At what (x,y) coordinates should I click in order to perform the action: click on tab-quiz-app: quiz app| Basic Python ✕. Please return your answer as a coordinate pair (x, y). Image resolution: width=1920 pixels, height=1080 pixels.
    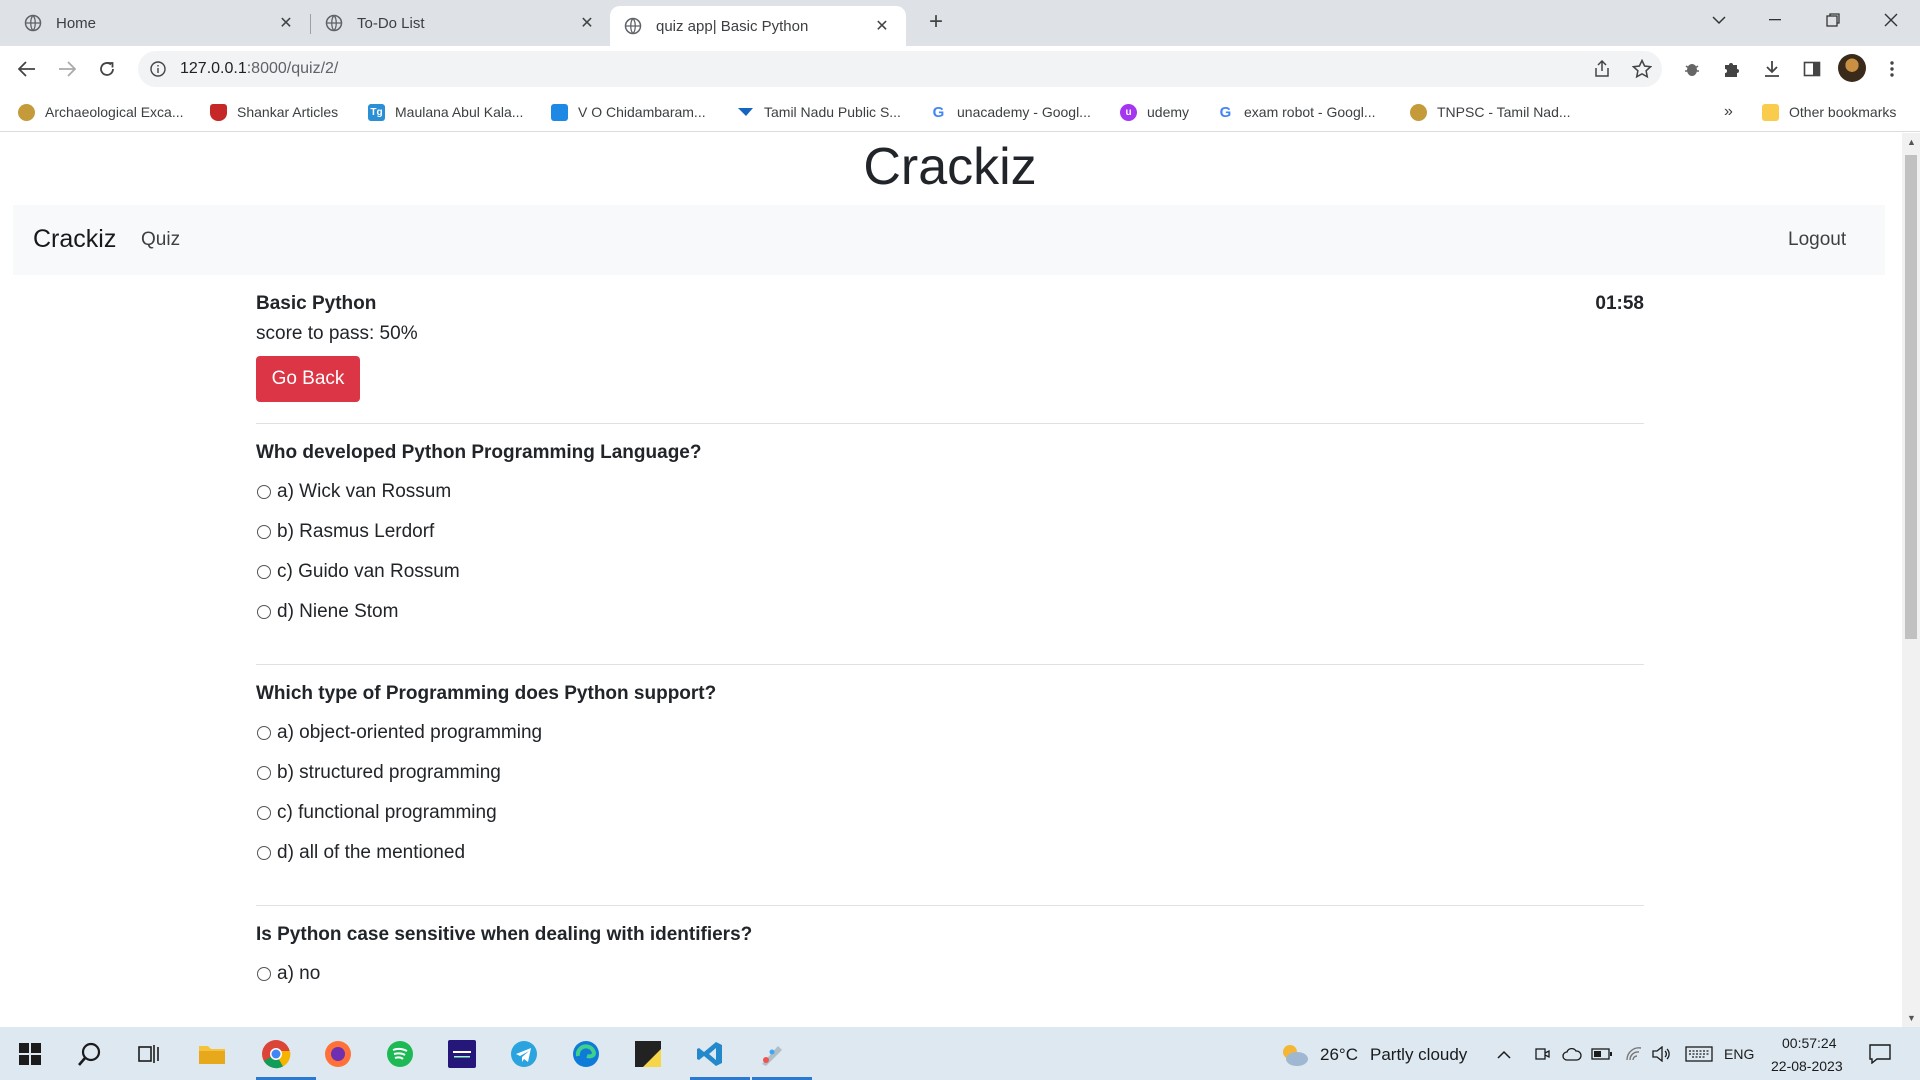
    Looking at the image, I should click on (758, 26).